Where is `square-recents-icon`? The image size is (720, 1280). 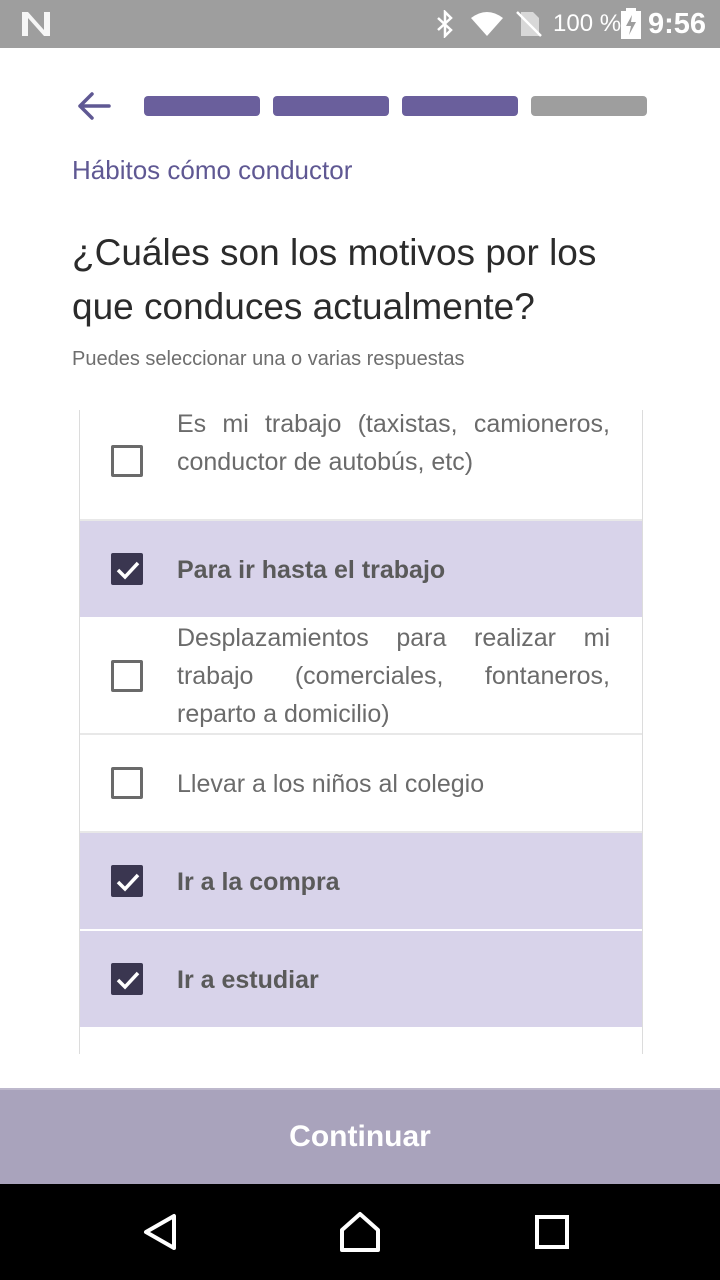 square-recents-icon is located at coordinates (552, 1232).